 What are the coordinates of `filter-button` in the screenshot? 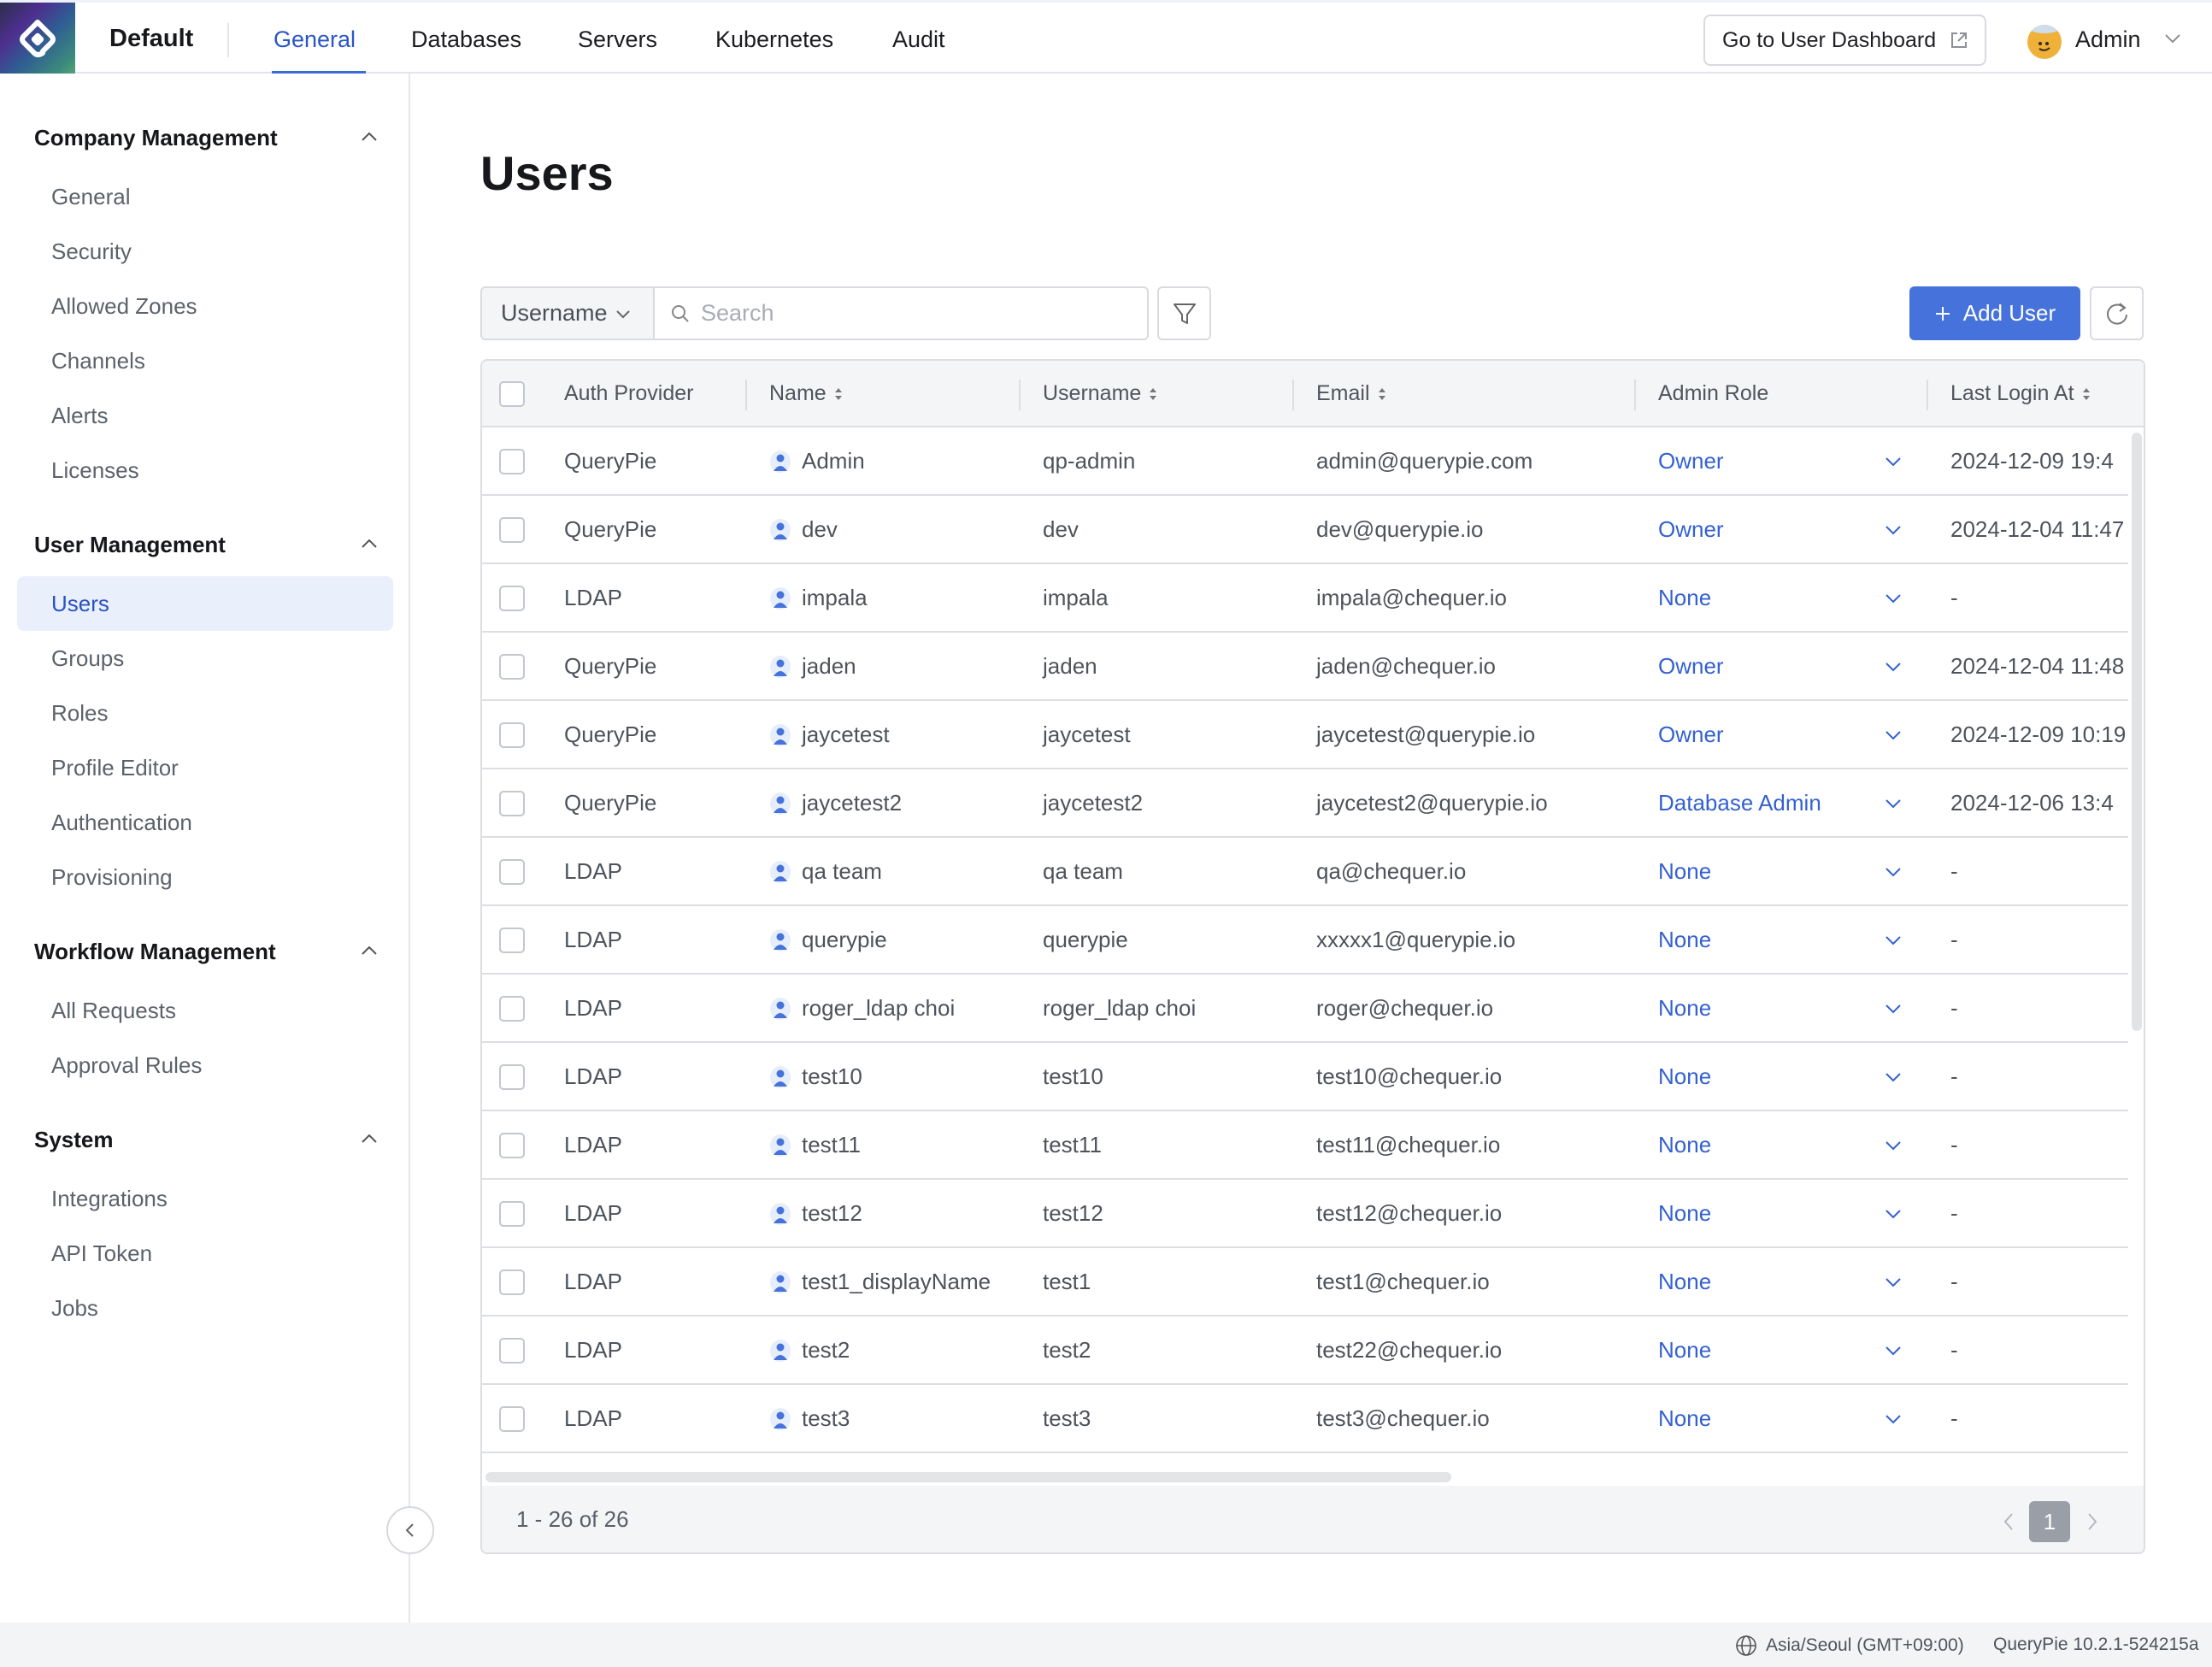 It's located at (1184, 313).